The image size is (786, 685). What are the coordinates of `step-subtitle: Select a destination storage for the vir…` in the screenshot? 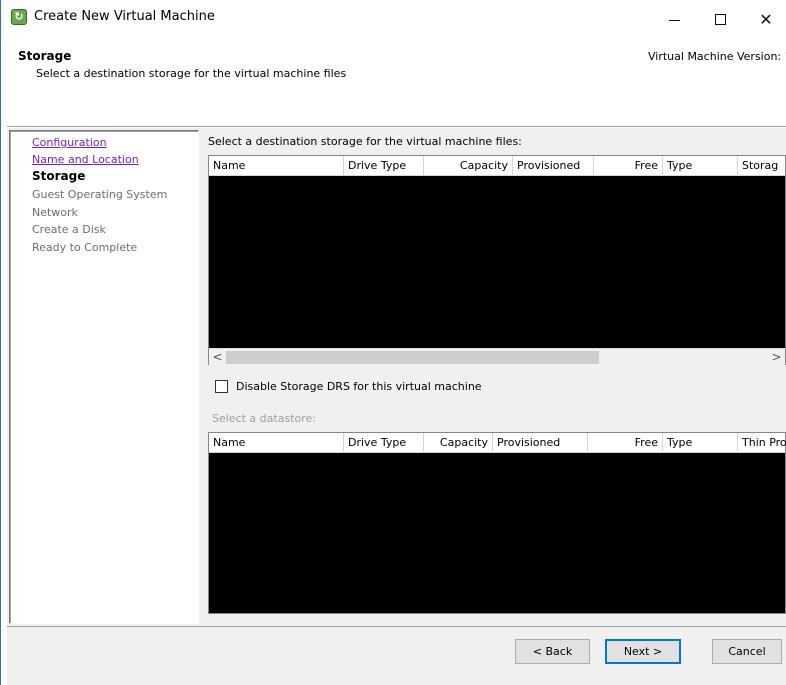 It's located at (191, 73).